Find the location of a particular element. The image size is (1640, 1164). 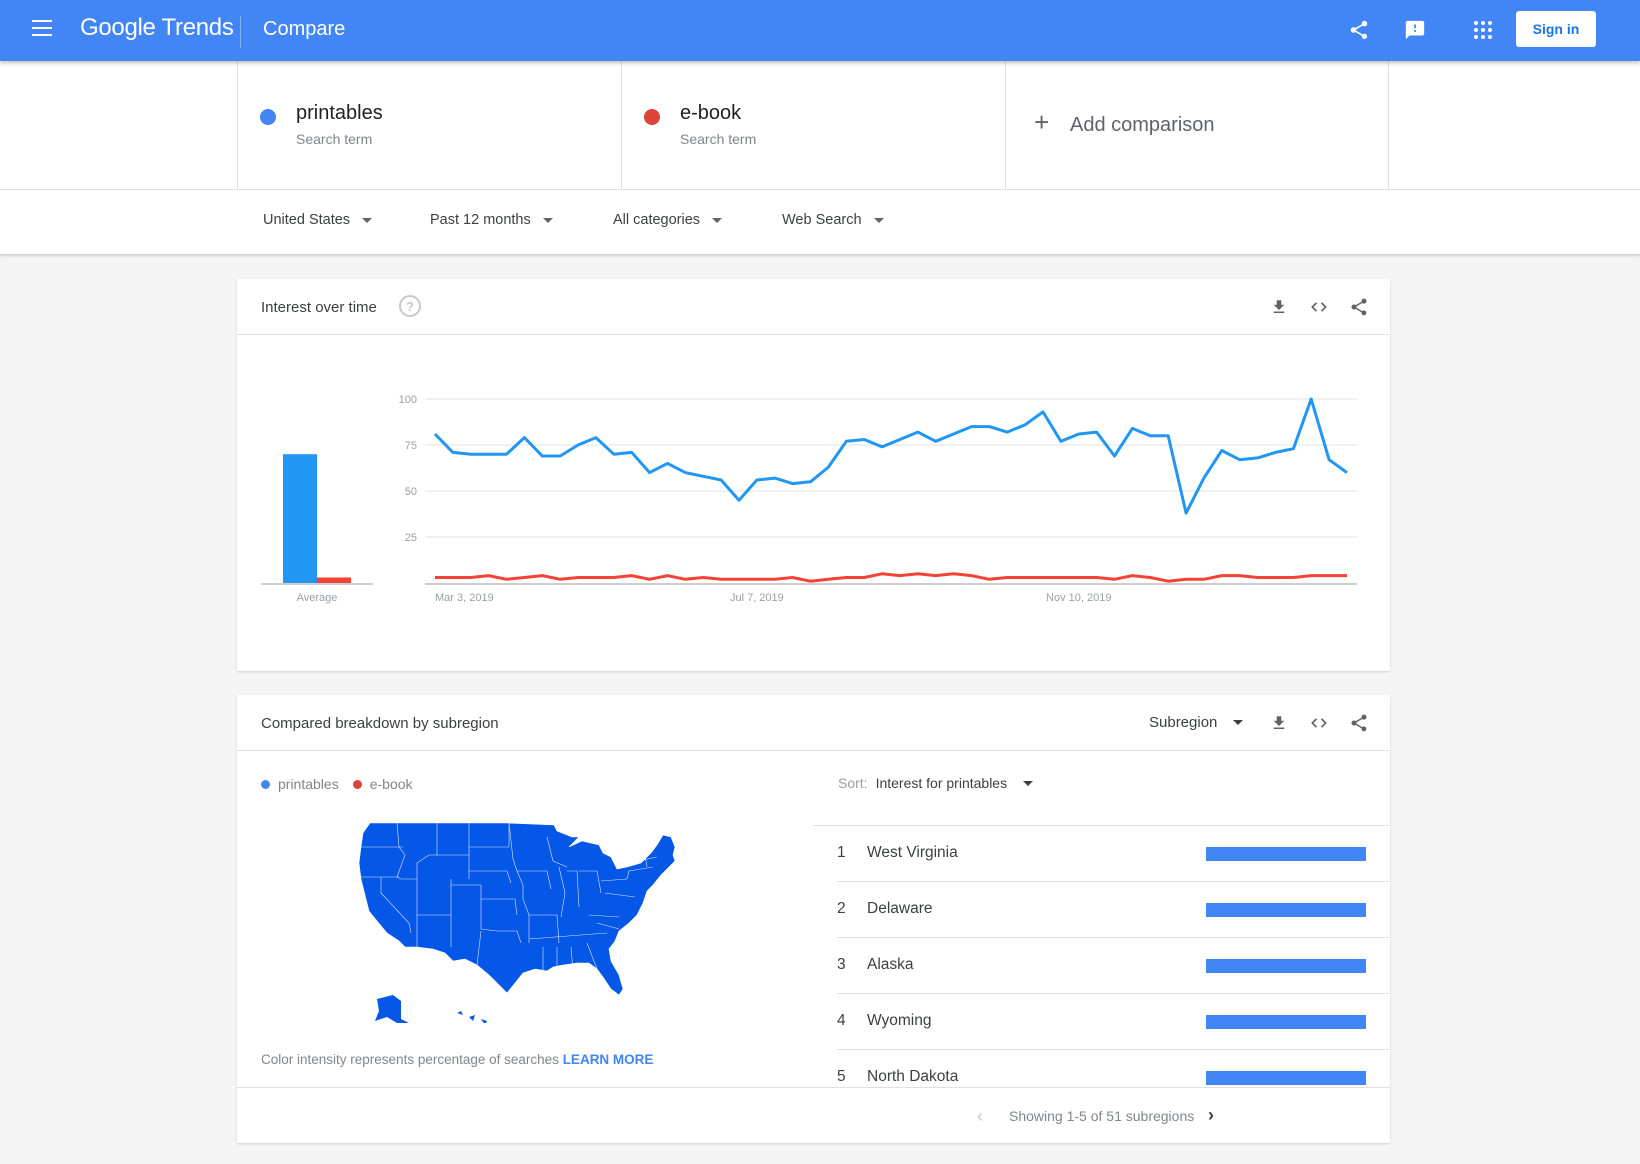

apps-icon is located at coordinates (1483, 30).